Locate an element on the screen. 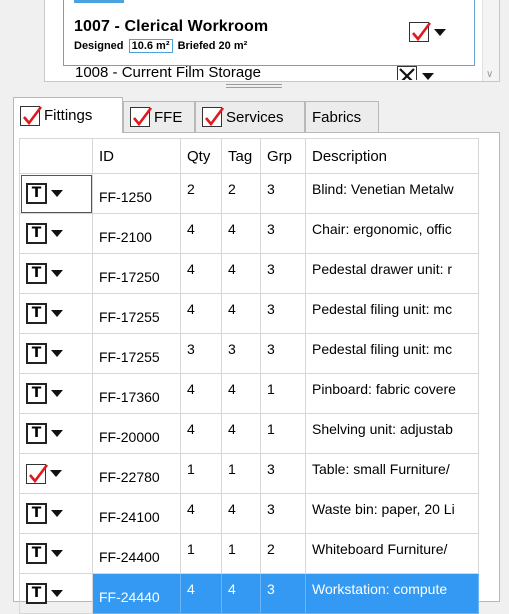 The image size is (509, 614). table-row: T FF-24400 1 1 2 Whiteboard Furniture/ is located at coordinates (249, 553).